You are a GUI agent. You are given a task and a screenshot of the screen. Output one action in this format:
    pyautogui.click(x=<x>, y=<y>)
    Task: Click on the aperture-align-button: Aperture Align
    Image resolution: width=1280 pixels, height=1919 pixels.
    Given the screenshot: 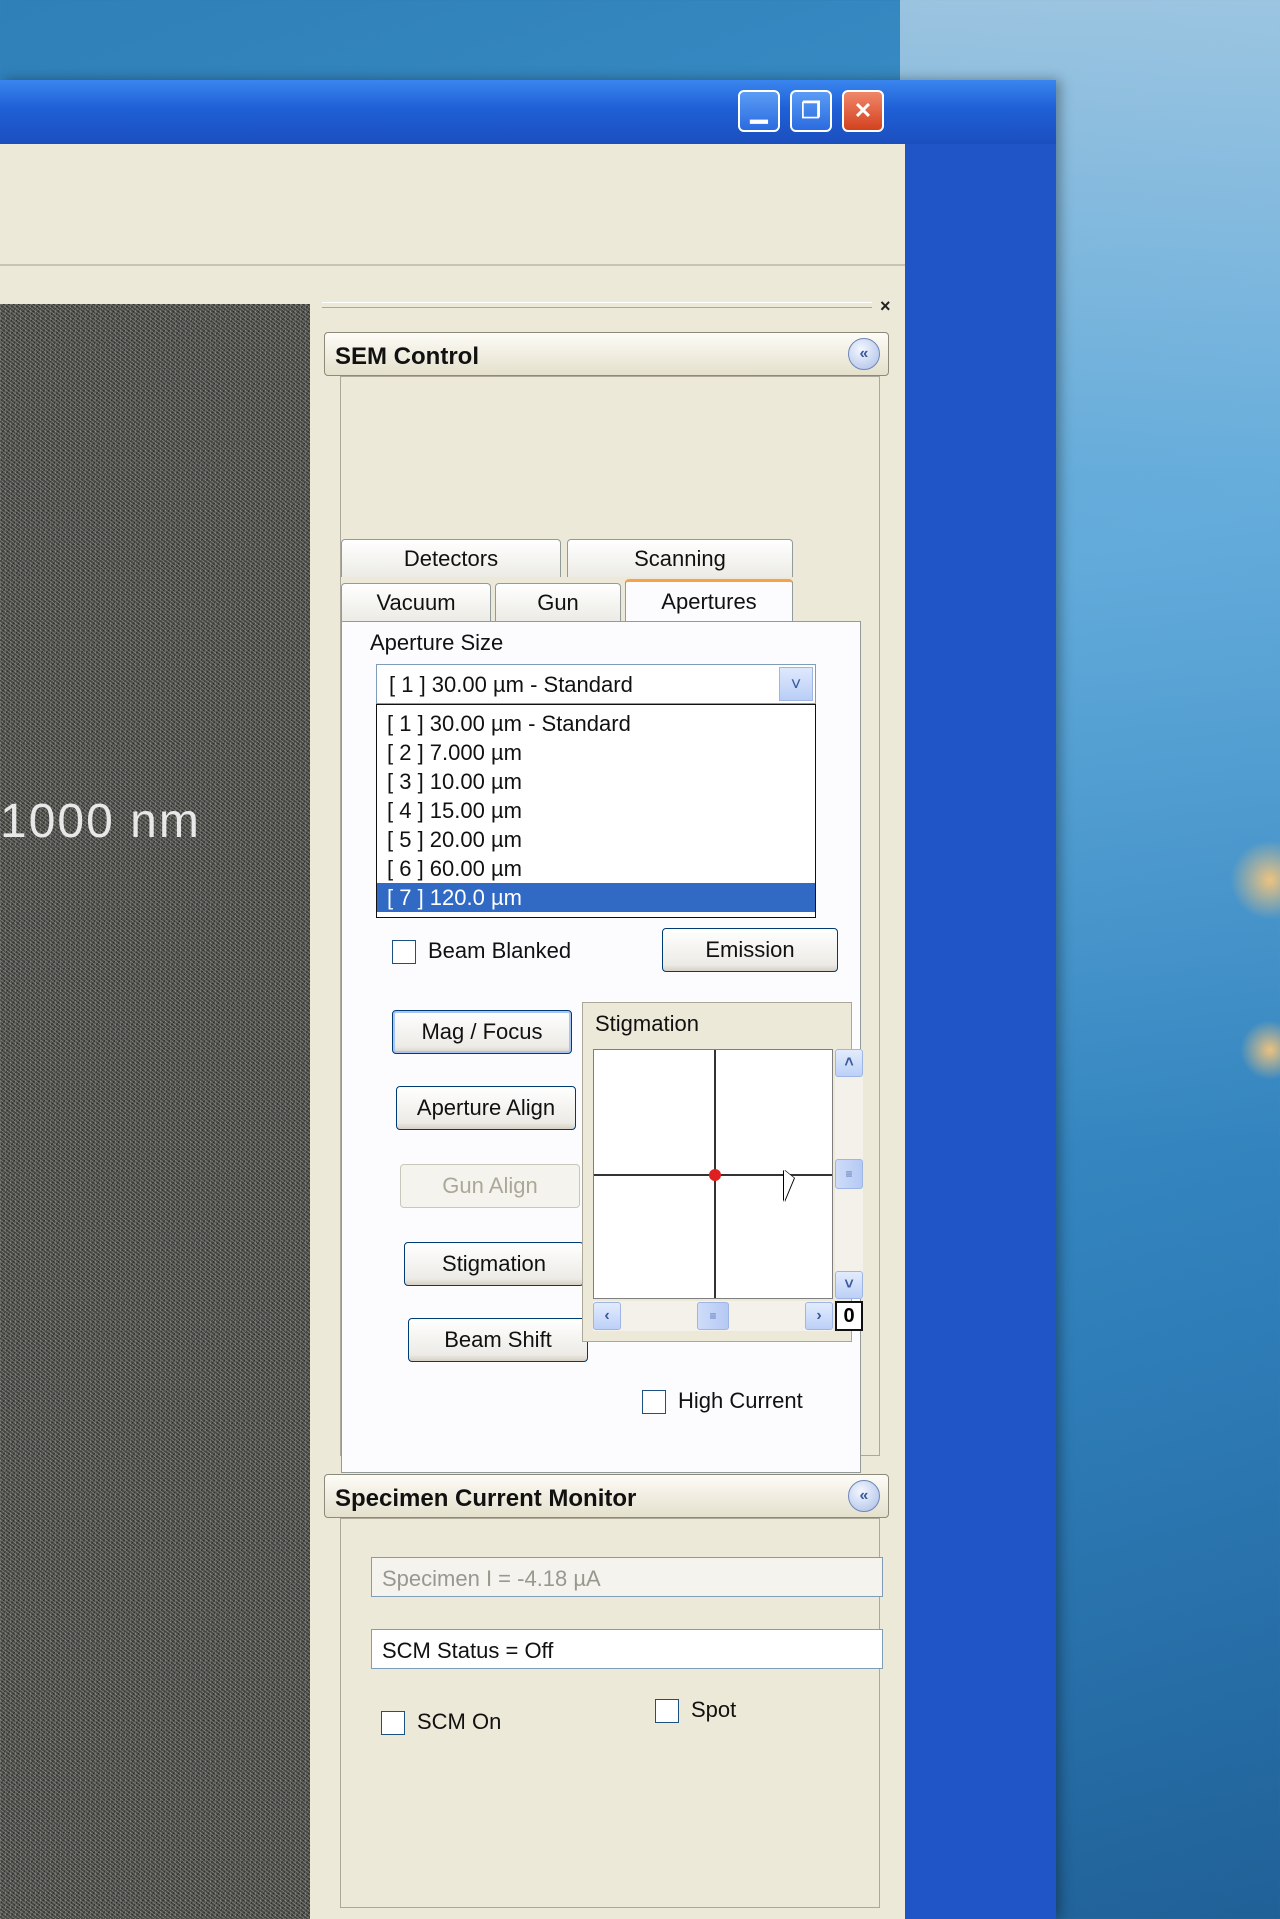 What is the action you would take?
    pyautogui.click(x=486, y=1108)
    